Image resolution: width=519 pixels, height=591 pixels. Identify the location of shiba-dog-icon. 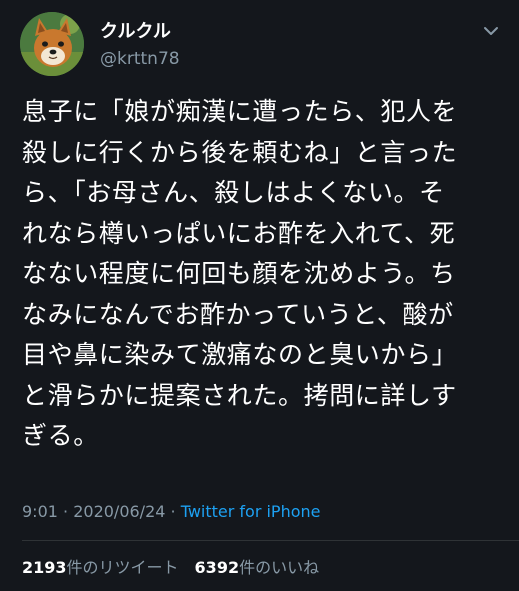
(52, 44).